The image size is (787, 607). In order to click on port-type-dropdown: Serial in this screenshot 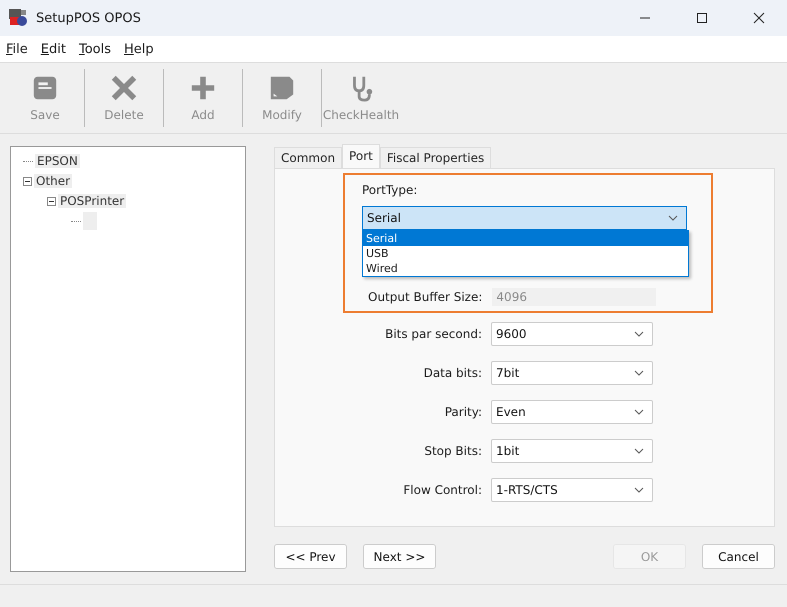, I will do `click(524, 218)`.